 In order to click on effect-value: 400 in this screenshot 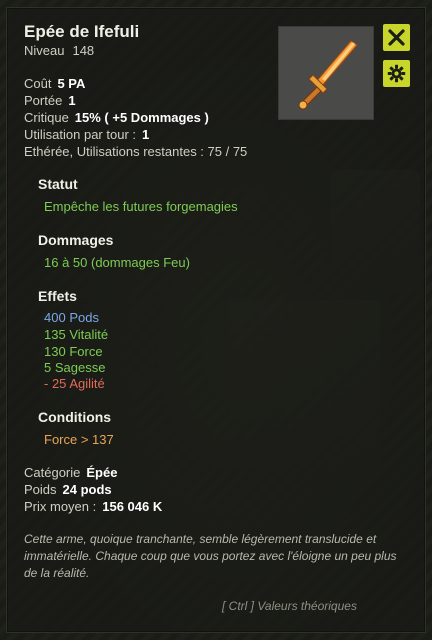, I will do `click(55, 317)`.